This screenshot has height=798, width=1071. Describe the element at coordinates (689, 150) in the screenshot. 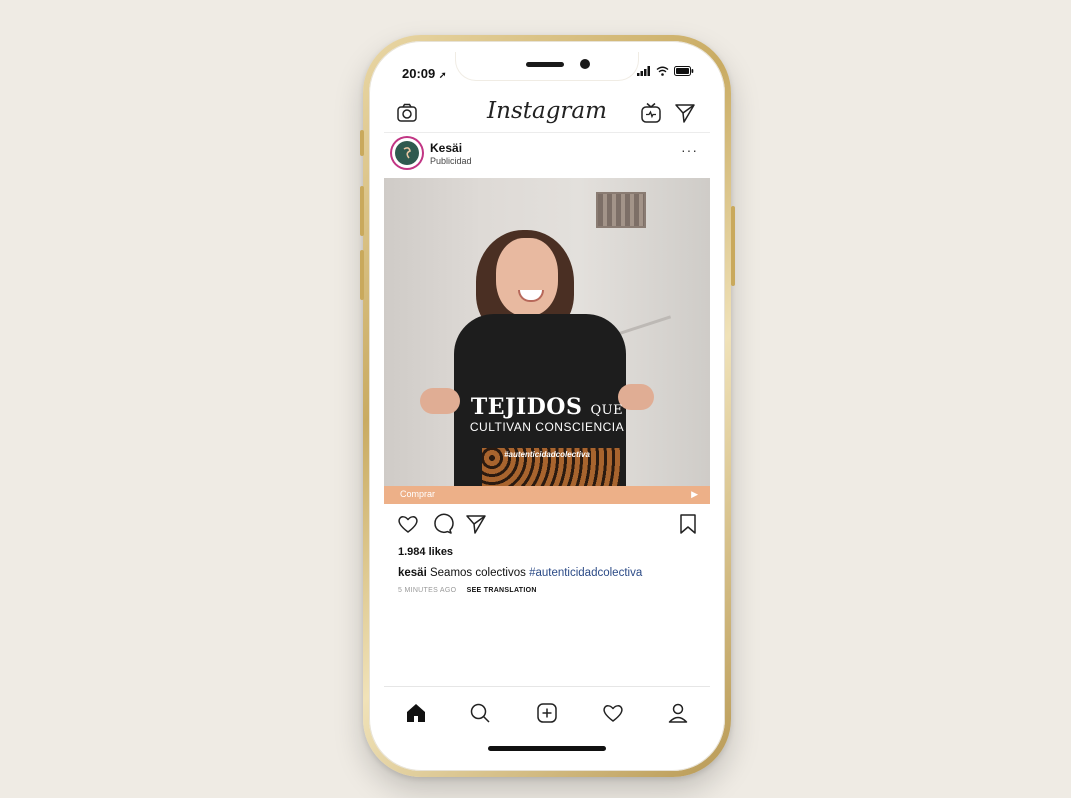

I see `more-options-icon: ···` at that location.